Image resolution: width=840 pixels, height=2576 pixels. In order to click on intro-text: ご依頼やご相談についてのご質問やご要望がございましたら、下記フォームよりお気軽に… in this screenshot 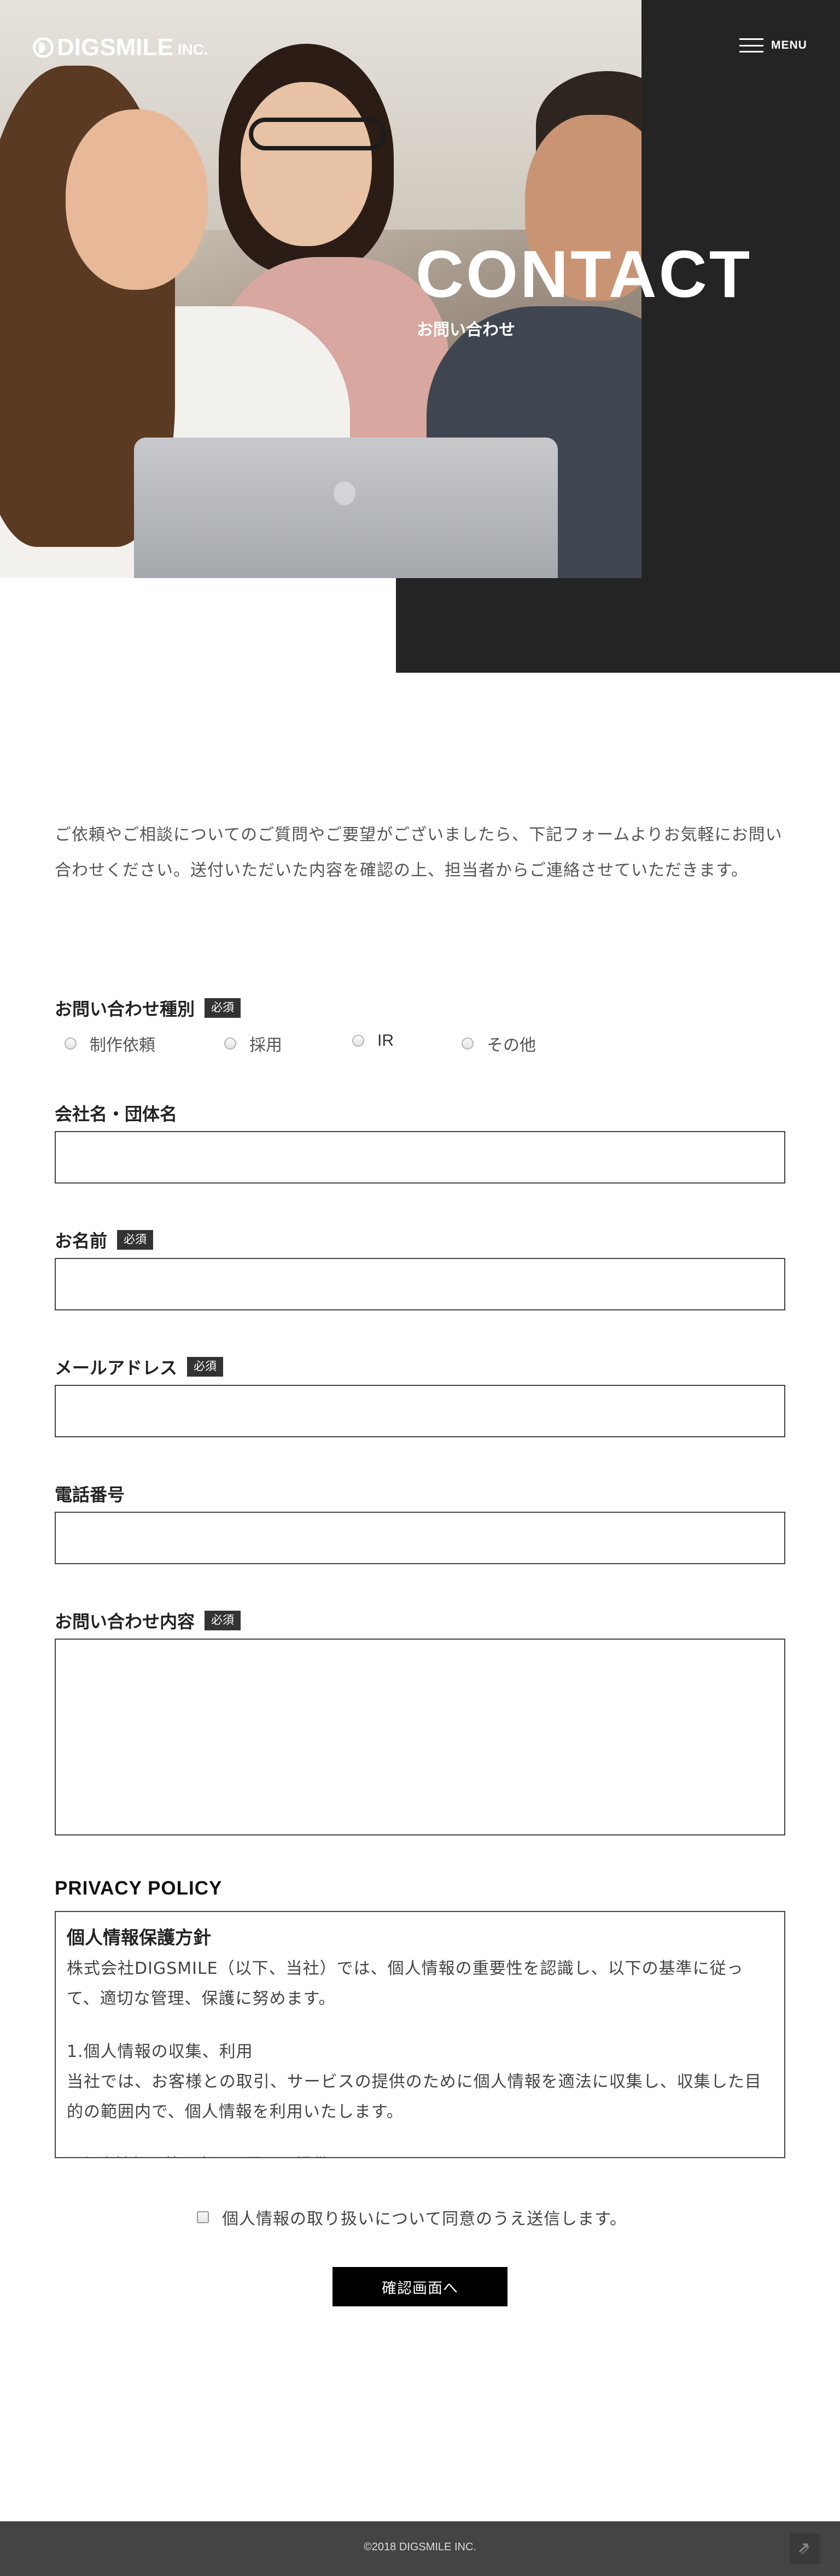, I will do `click(419, 852)`.